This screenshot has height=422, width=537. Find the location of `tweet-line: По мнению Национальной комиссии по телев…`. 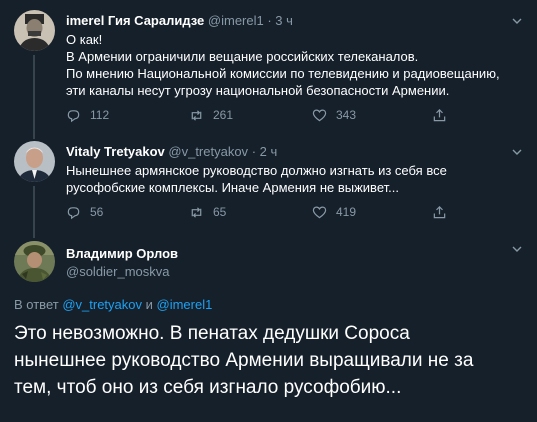

tweet-line: По мнению Национальной комиссии по телев… is located at coordinates (283, 73).